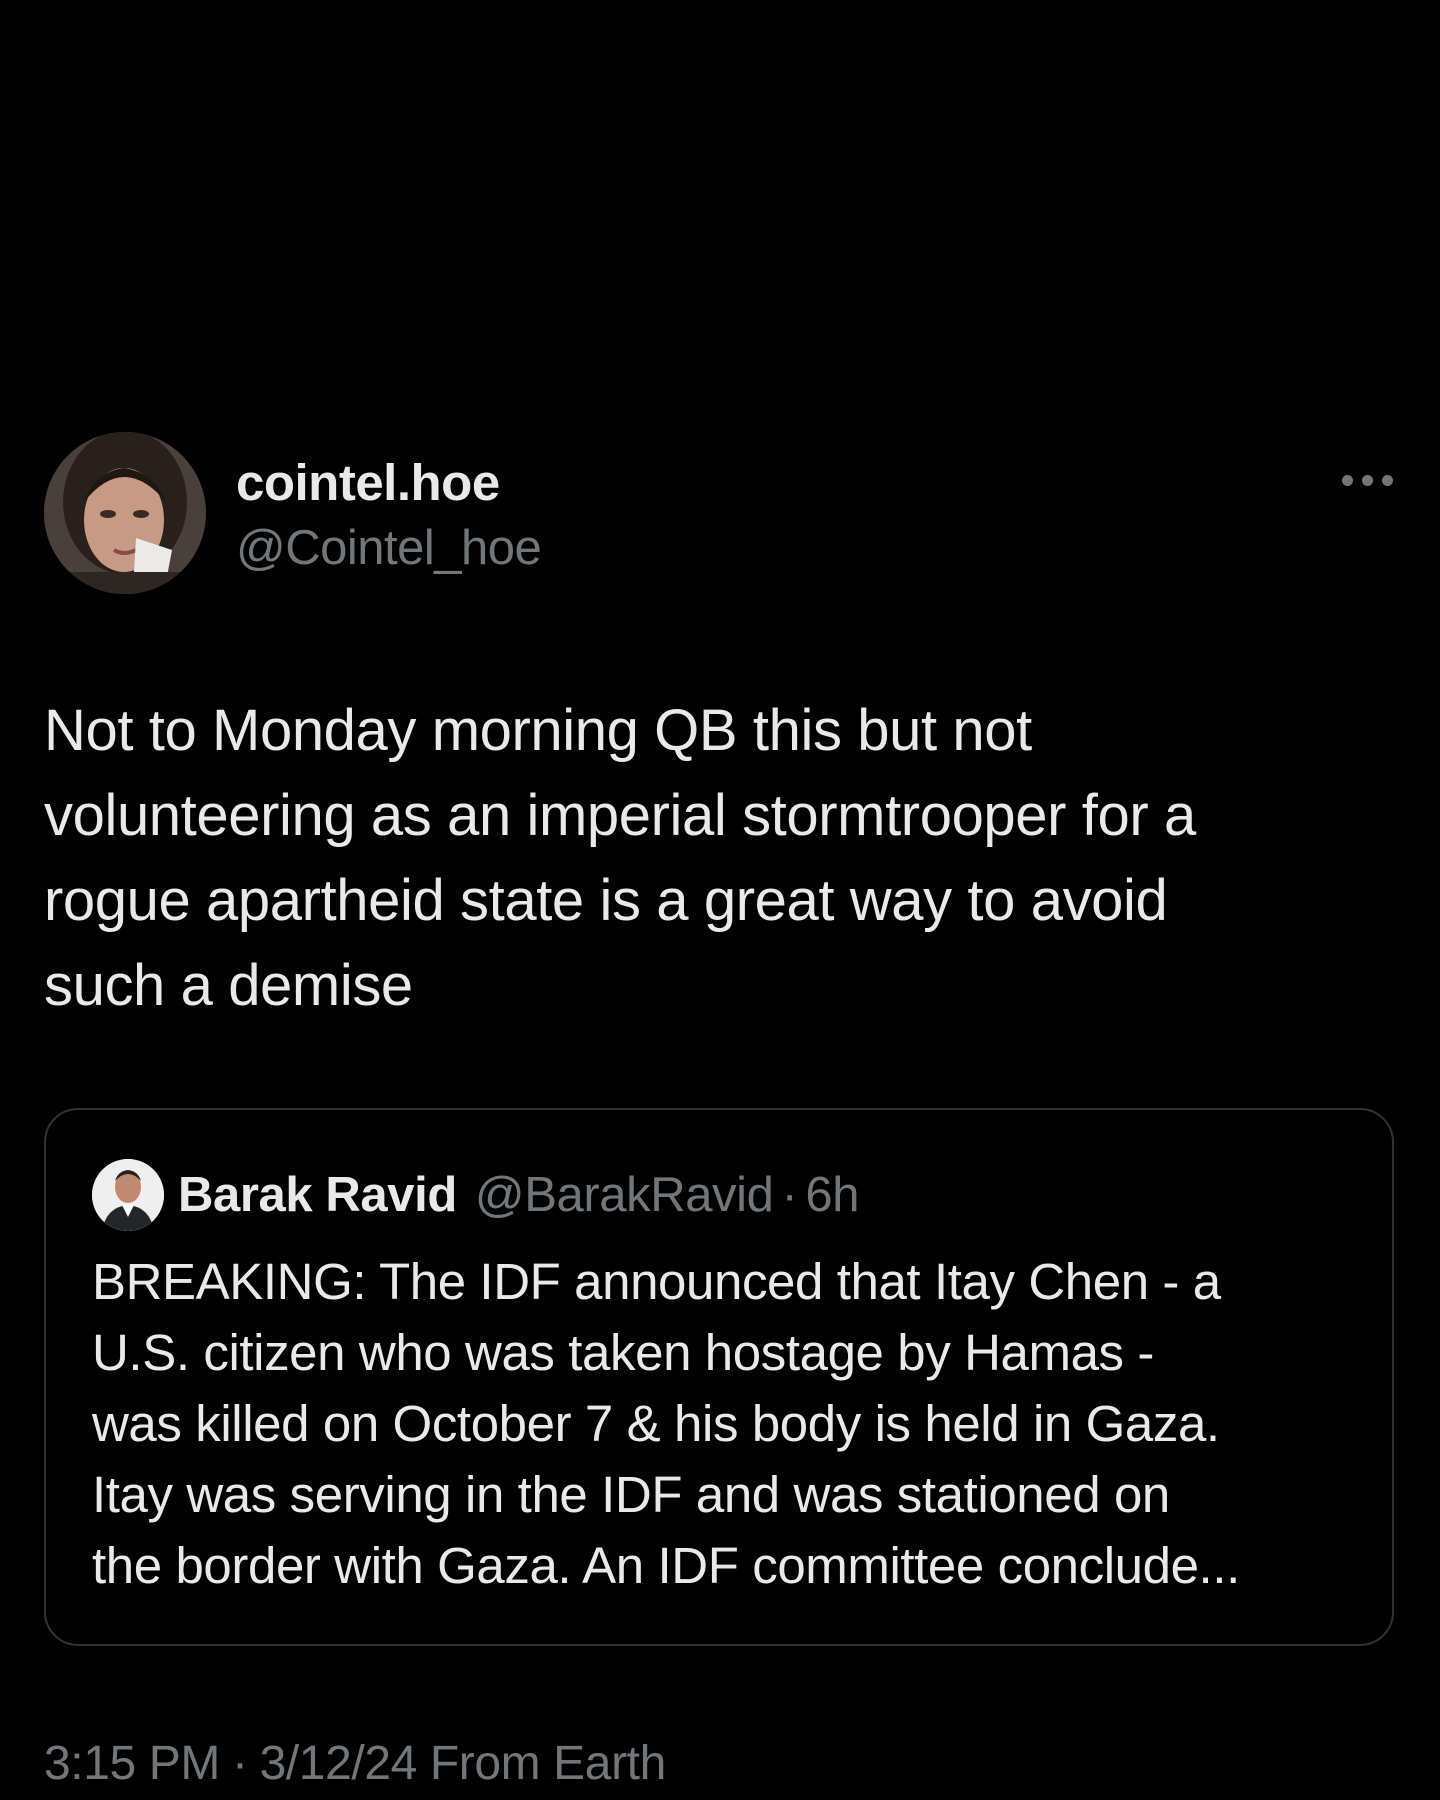 This screenshot has height=1800, width=1440. I want to click on tweet-date: 3/12/24, so click(339, 1763).